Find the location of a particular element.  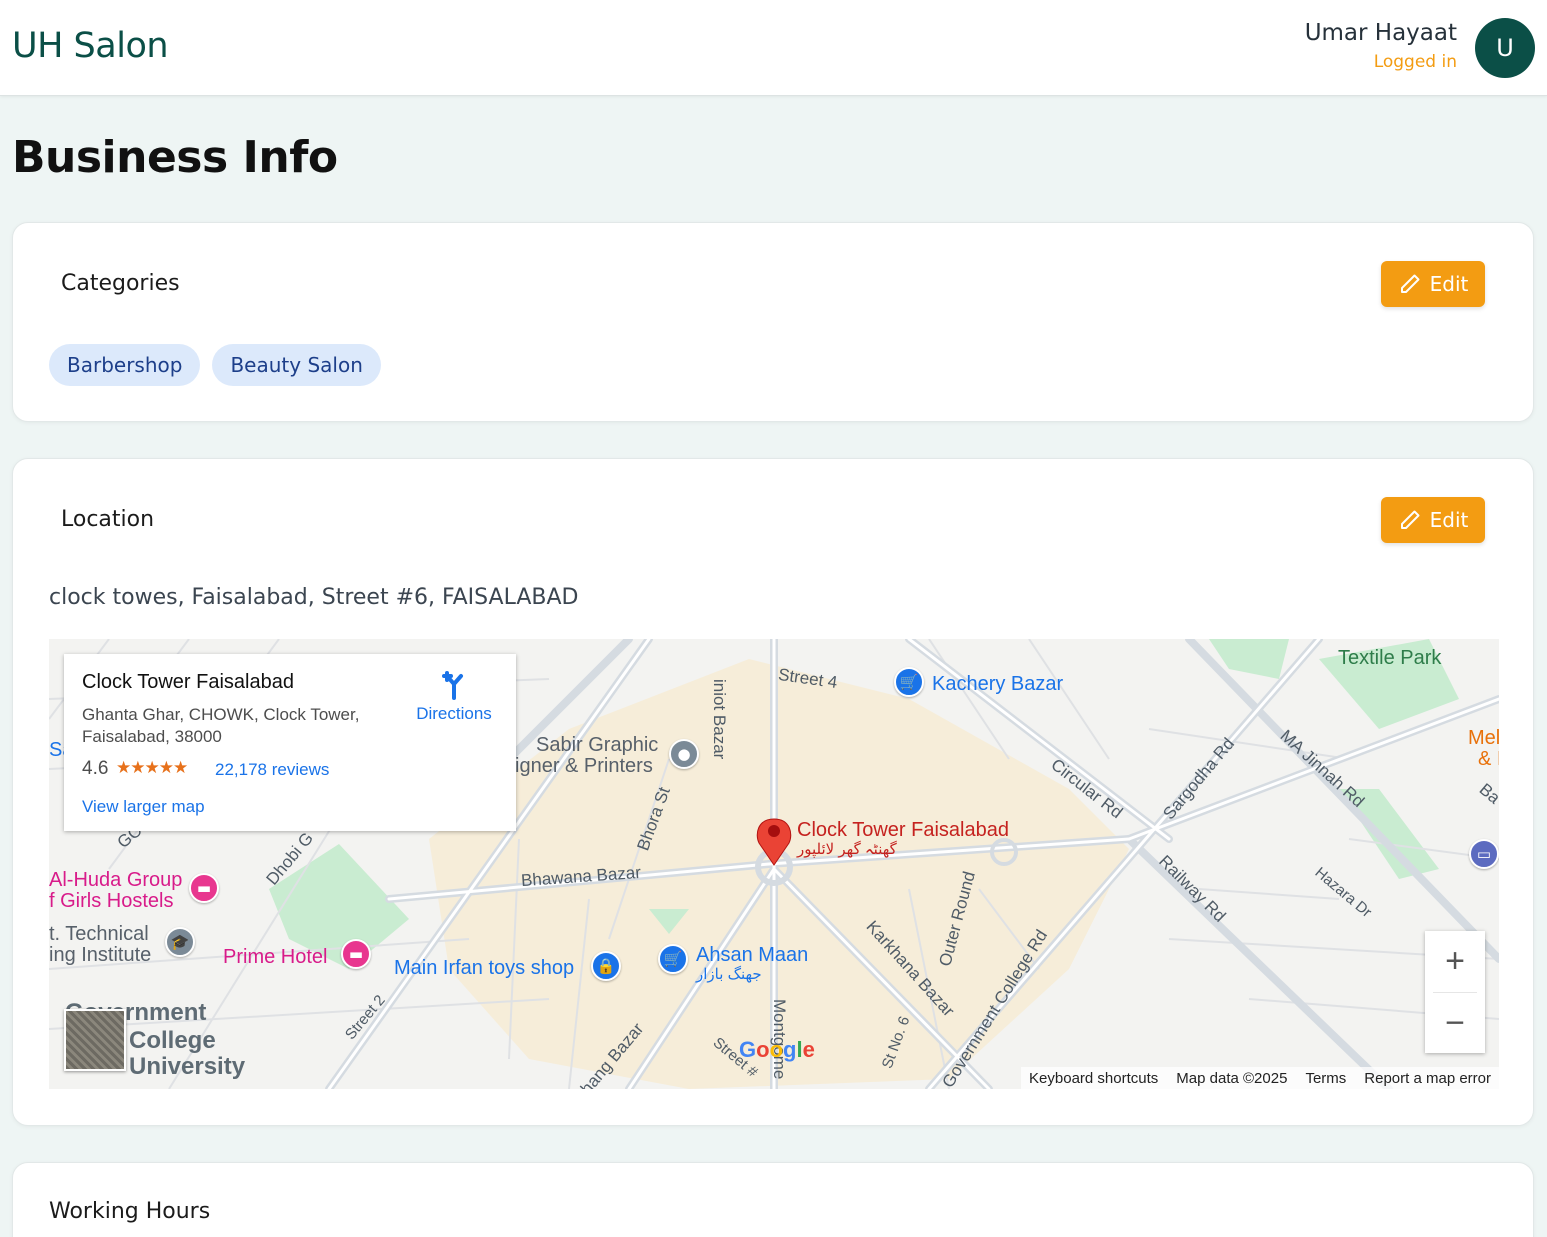

category-chips: Barbershop Beauty Salon is located at coordinates (215, 365).